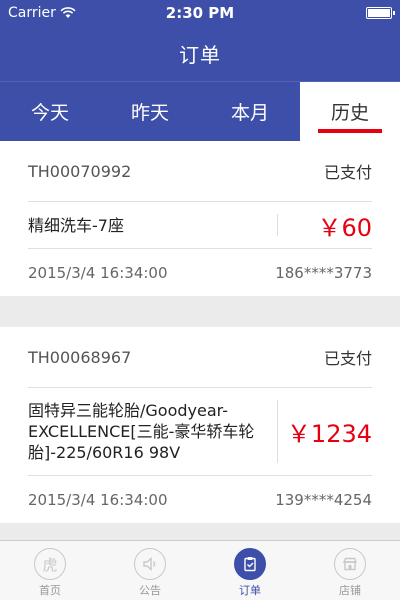 This screenshot has width=400, height=600. What do you see at coordinates (50, 564) in the screenshot?
I see `tiger-icon: 虎` at bounding box center [50, 564].